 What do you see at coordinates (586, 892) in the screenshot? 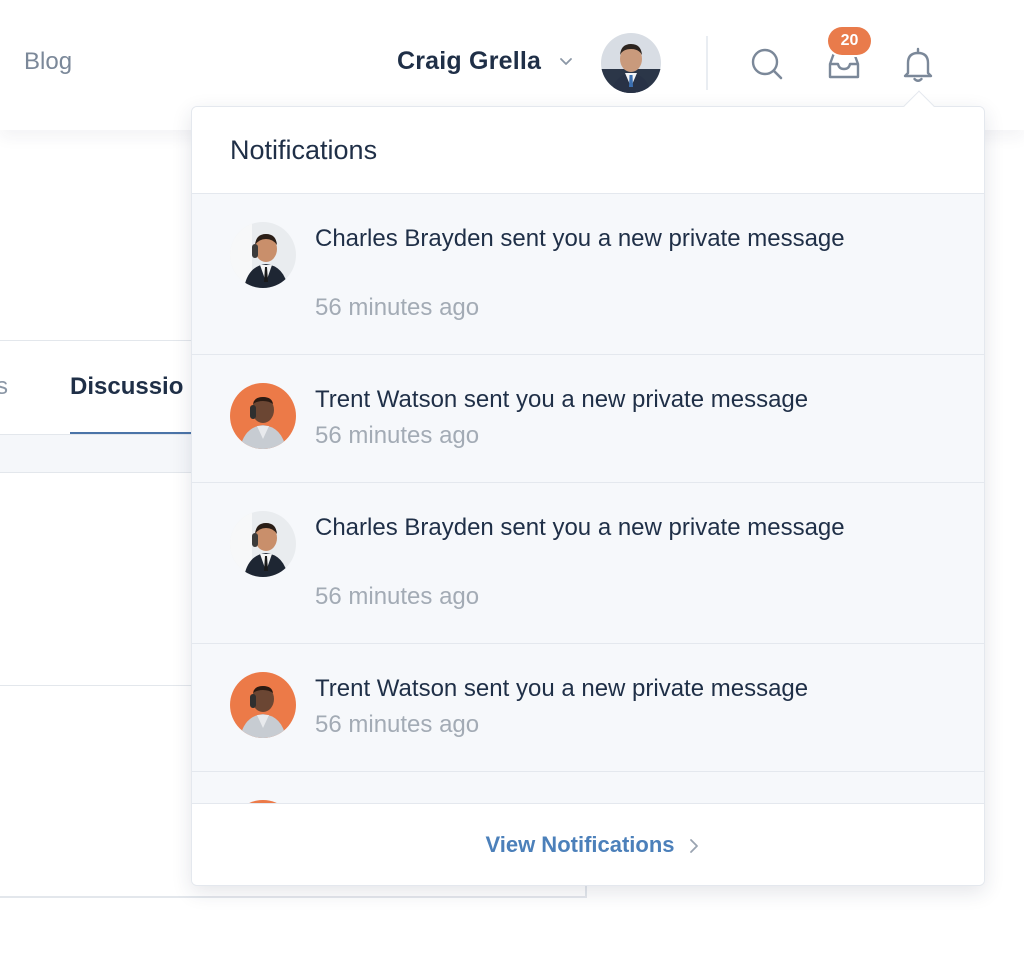
I see `content-divider-corner` at bounding box center [586, 892].